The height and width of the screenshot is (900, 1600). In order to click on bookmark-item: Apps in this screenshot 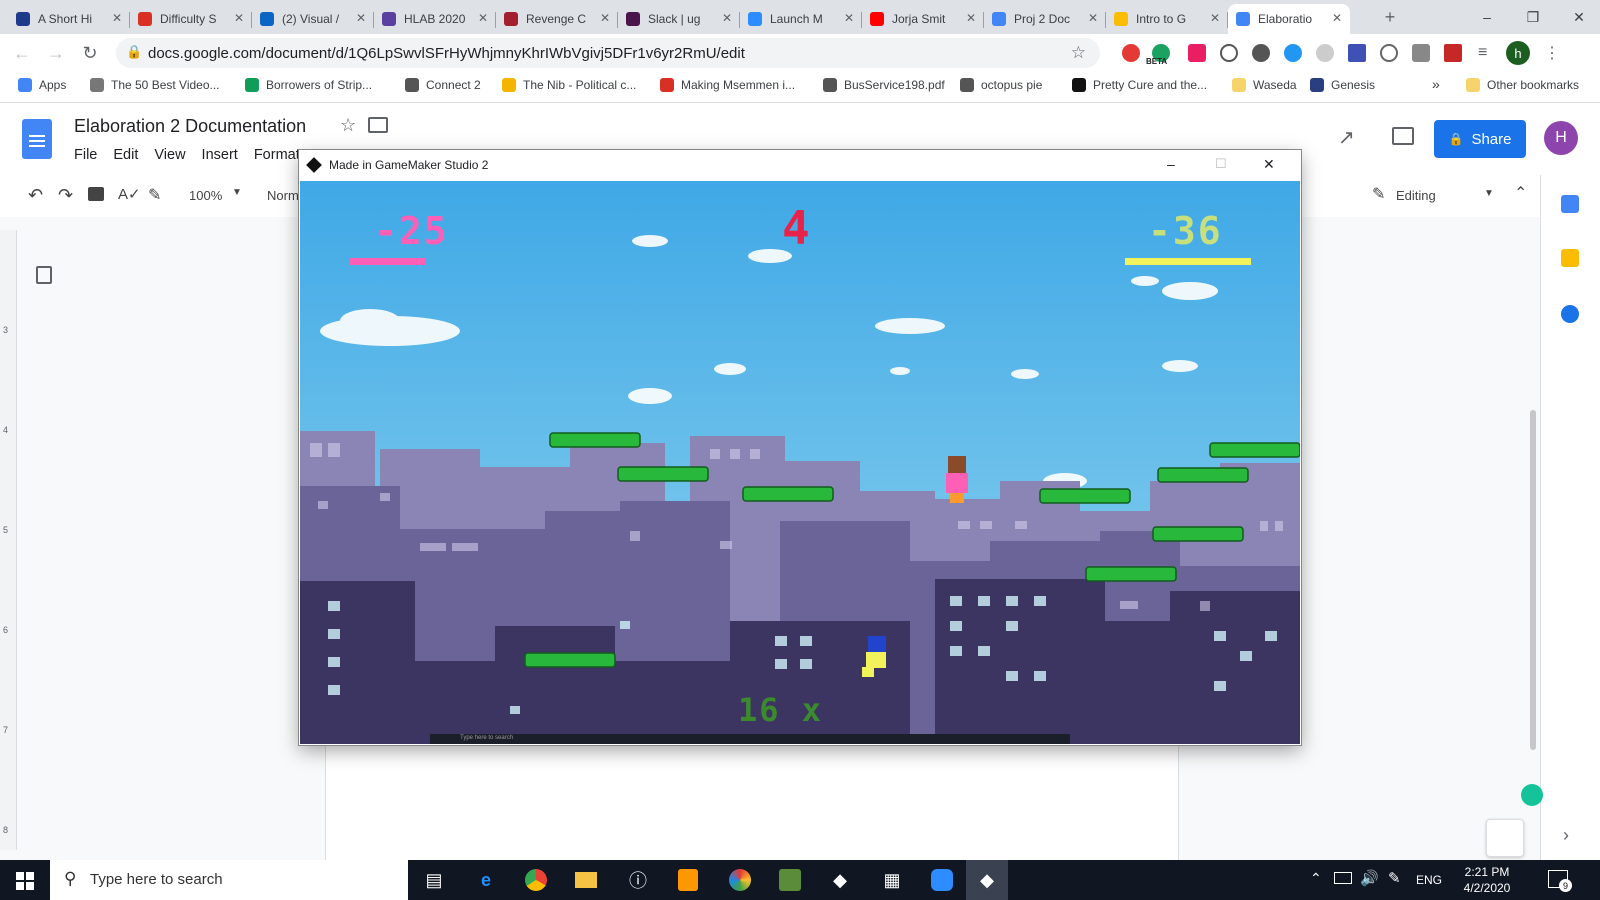, I will do `click(42, 85)`.